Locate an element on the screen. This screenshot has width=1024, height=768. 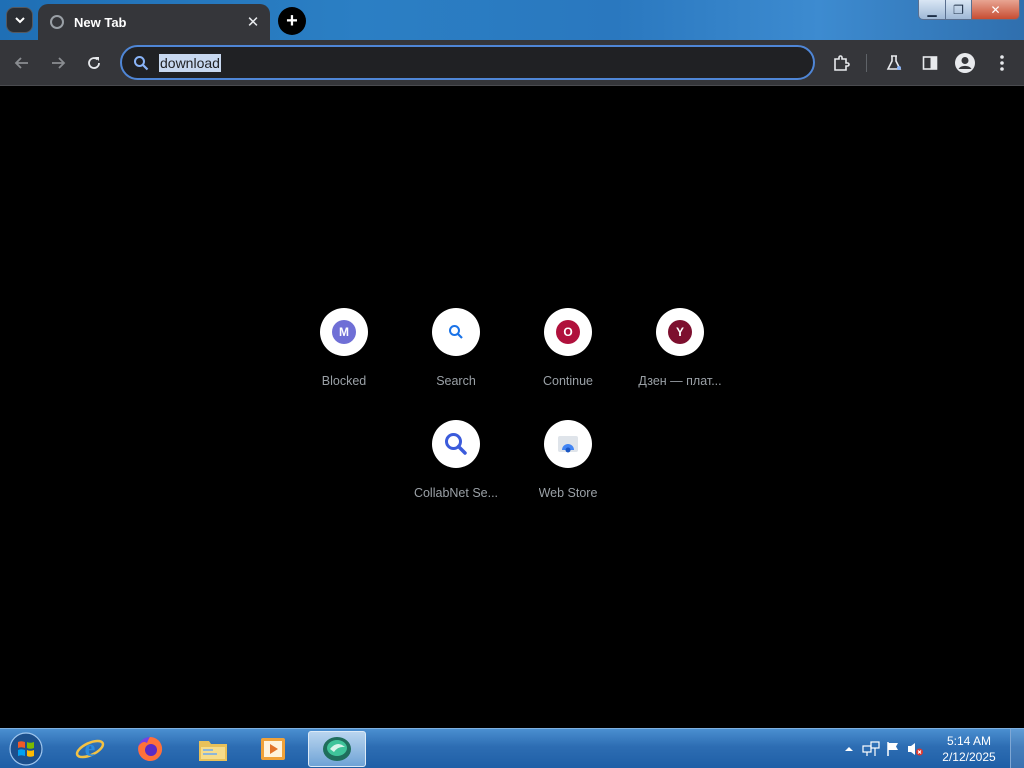
labs-button is located at coordinates (894, 63).